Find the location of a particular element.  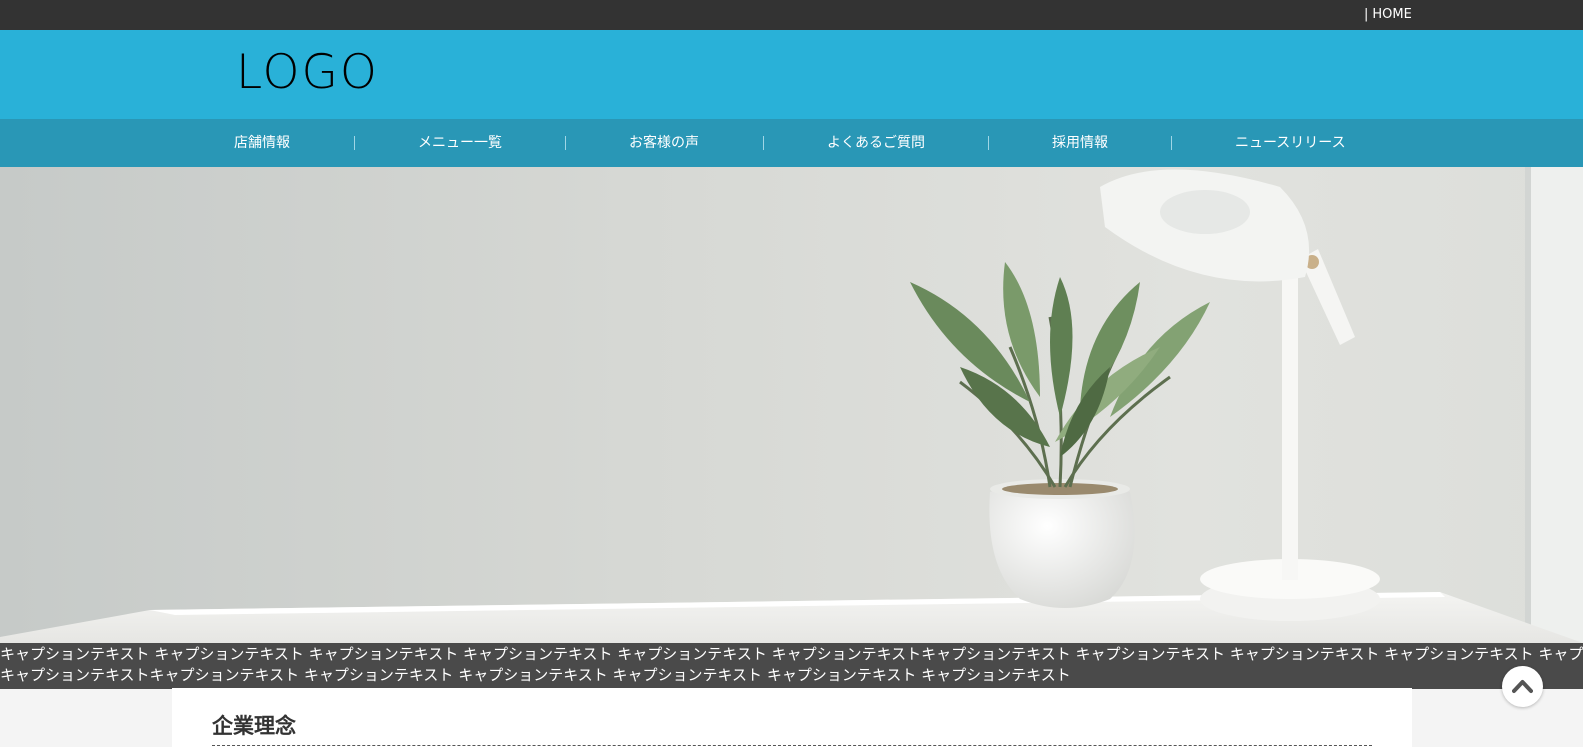

hero-door-edge is located at coordinates (1528, 405).